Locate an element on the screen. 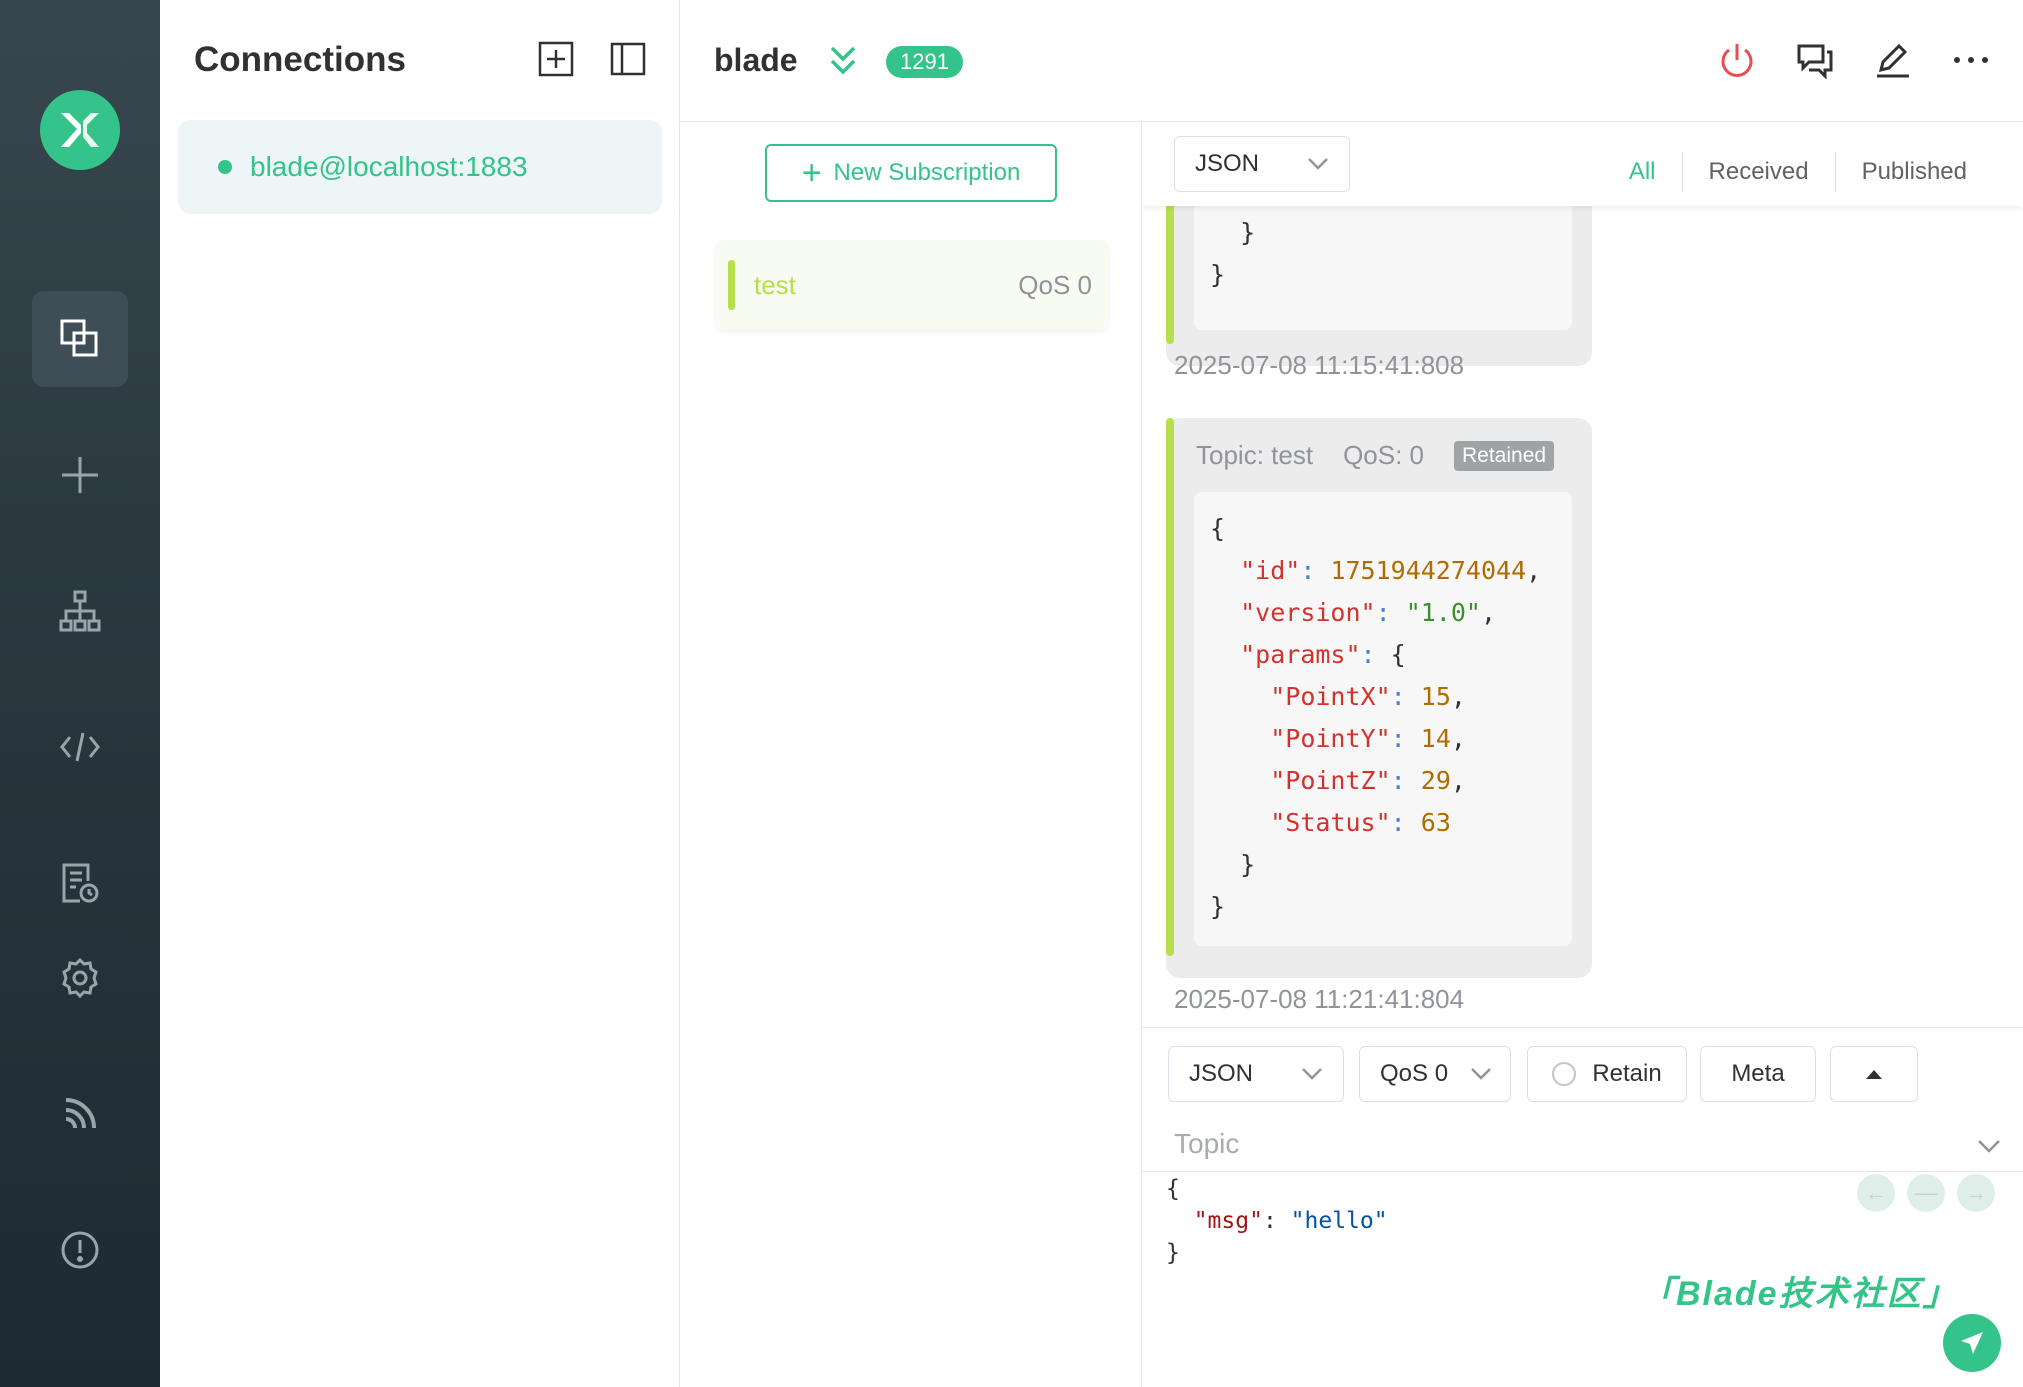  plus-icon: + is located at coordinates (811, 173).